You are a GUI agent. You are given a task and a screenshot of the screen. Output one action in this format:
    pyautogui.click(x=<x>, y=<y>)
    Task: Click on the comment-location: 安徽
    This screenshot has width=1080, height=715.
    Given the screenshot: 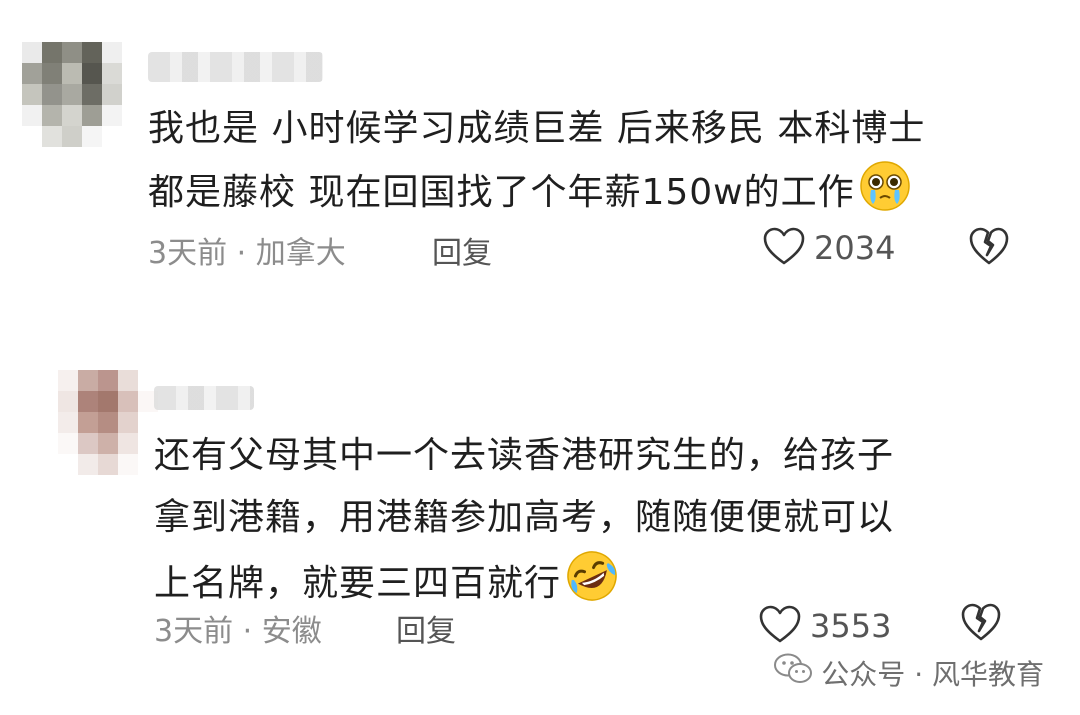 What is the action you would take?
    pyautogui.click(x=291, y=631)
    